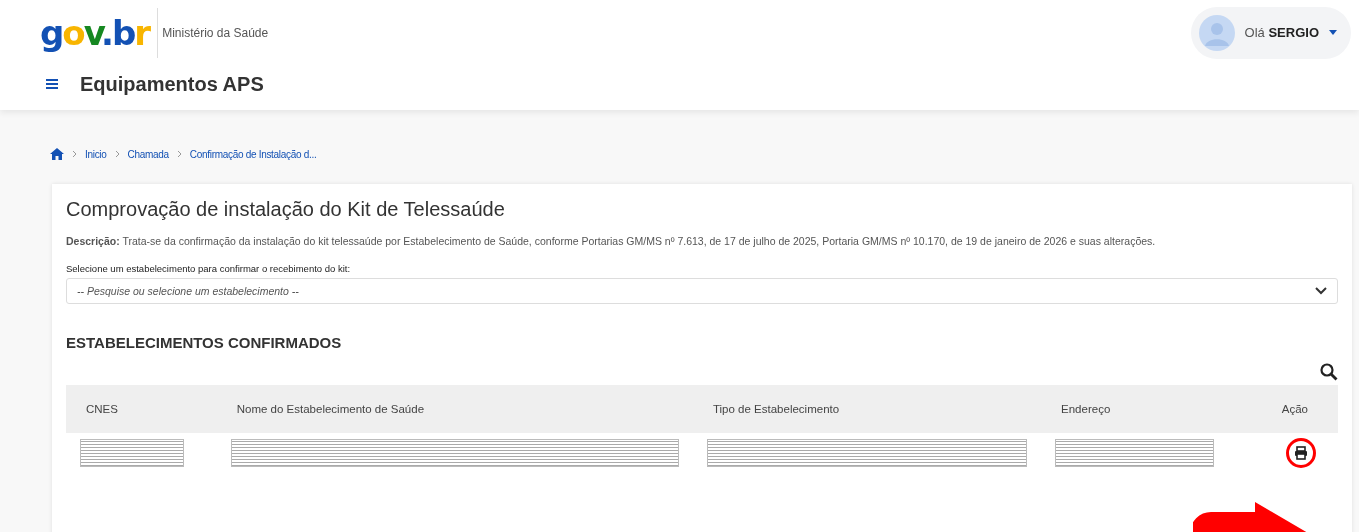  What do you see at coordinates (702, 291) in the screenshot?
I see `establishment-select: -- Pesquise ou selecione um estabelecimento --` at bounding box center [702, 291].